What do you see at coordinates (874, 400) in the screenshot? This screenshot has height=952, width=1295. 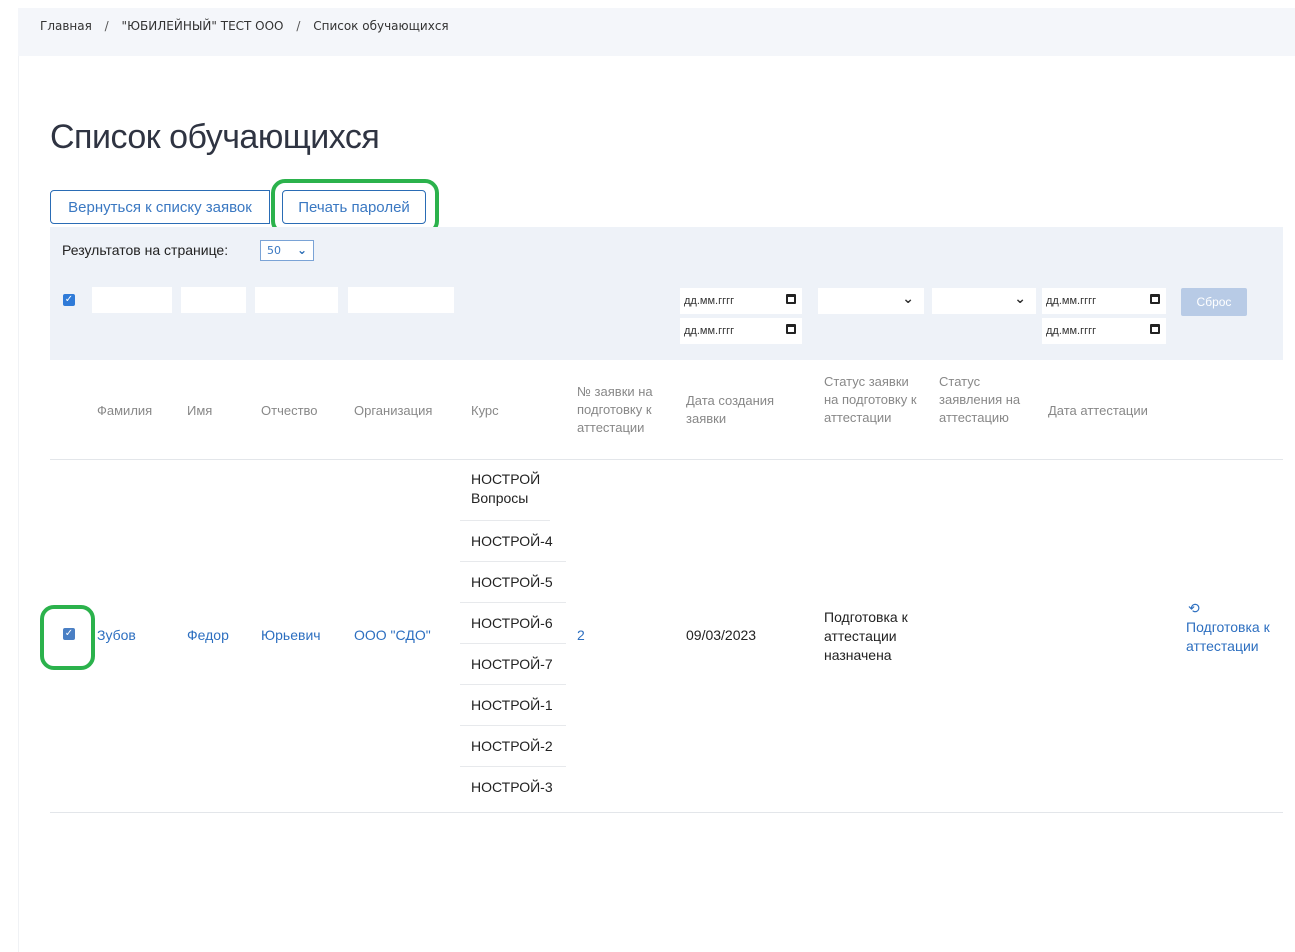 I see `column-header-application-status: Статус заявки на подготовку к аттестации` at bounding box center [874, 400].